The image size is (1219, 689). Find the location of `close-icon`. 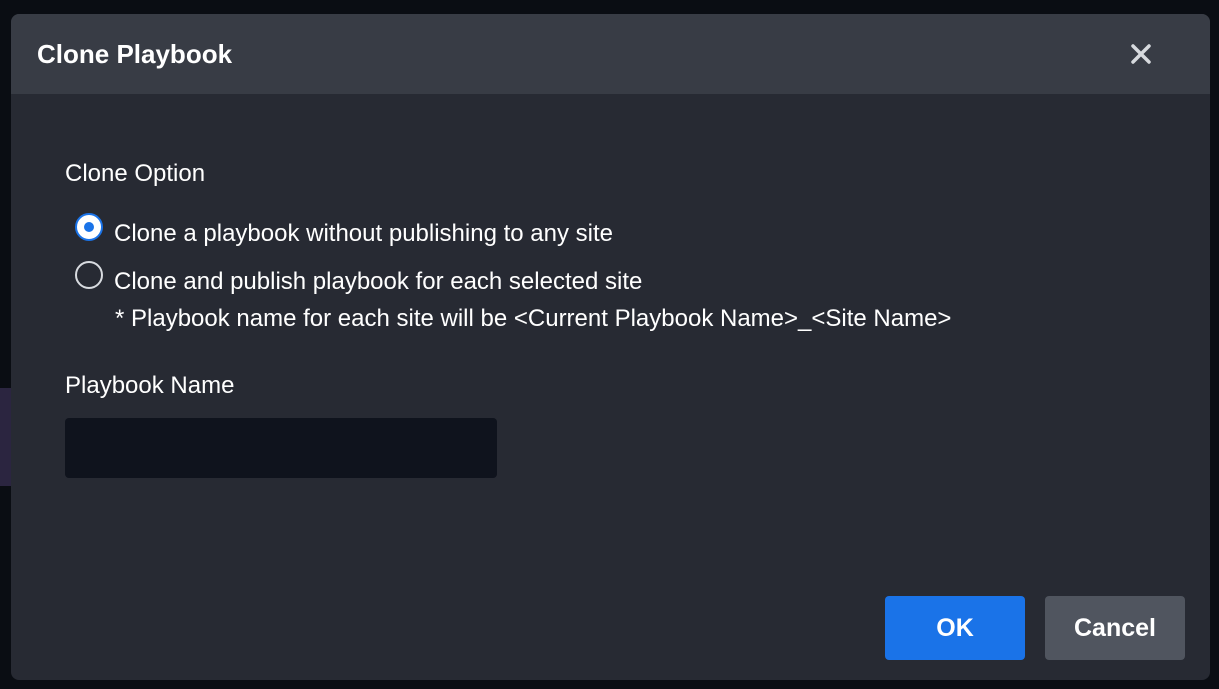

close-icon is located at coordinates (1141, 54).